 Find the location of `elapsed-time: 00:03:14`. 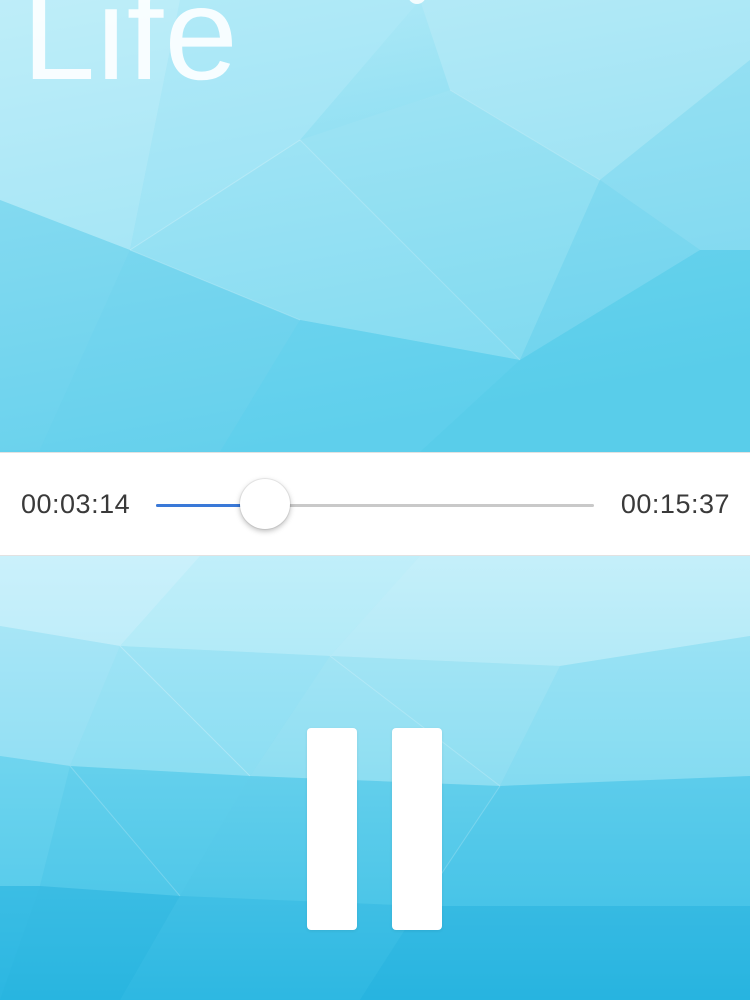

elapsed-time: 00:03:14 is located at coordinates (76, 504).